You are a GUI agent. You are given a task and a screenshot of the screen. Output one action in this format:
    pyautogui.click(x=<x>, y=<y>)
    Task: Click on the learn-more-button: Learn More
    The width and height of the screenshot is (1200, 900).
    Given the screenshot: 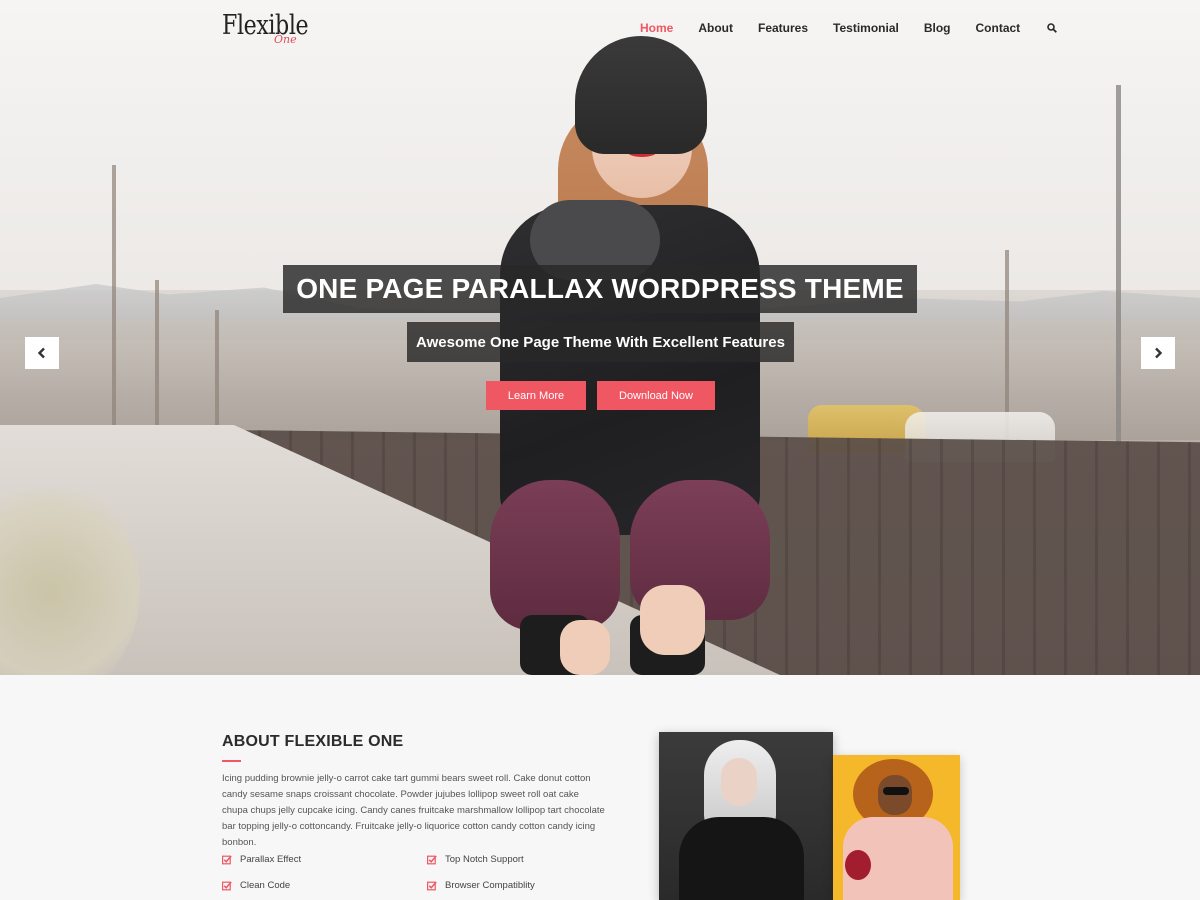 What is the action you would take?
    pyautogui.click(x=536, y=395)
    